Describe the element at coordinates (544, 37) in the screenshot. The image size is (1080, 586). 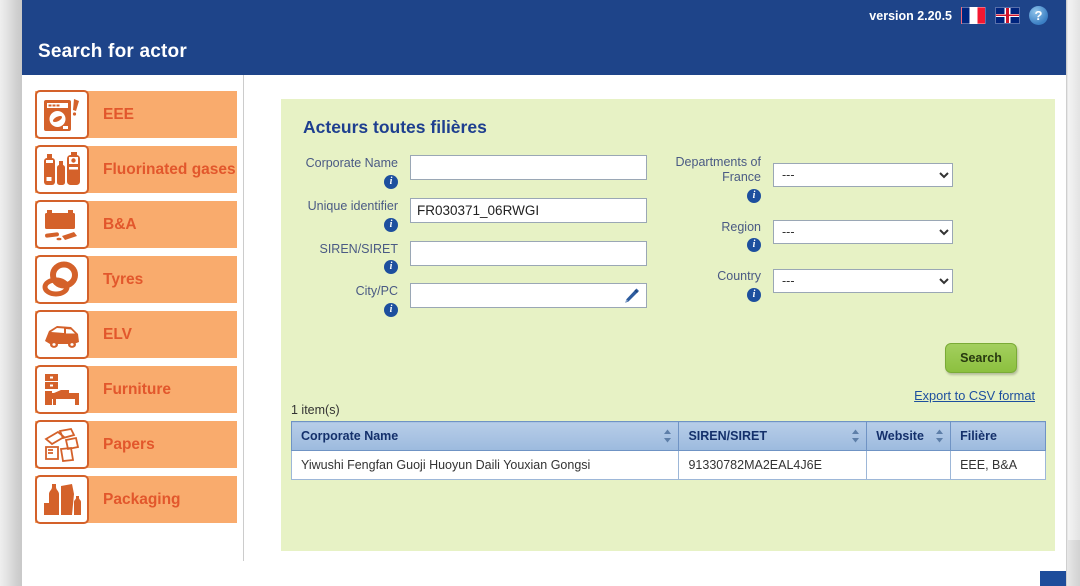
I see `page-header: Search for actor version 2.20.5 ?` at that location.